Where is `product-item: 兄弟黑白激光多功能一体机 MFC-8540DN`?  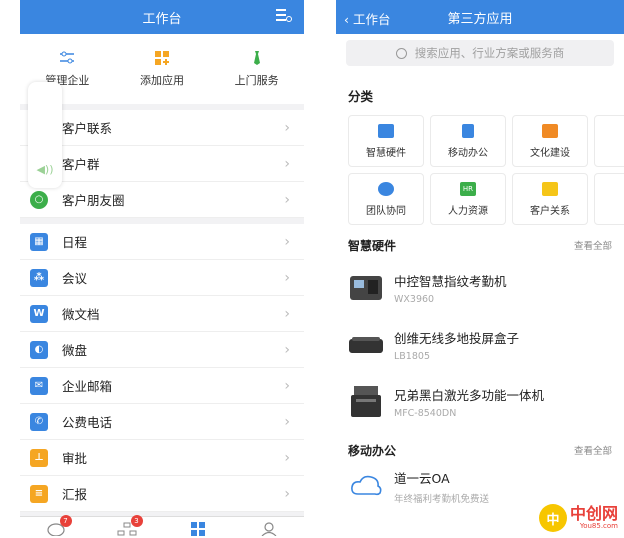 product-item: 兄弟黑白激光多功能一体机 MFC-8540DN is located at coordinates (480, 401).